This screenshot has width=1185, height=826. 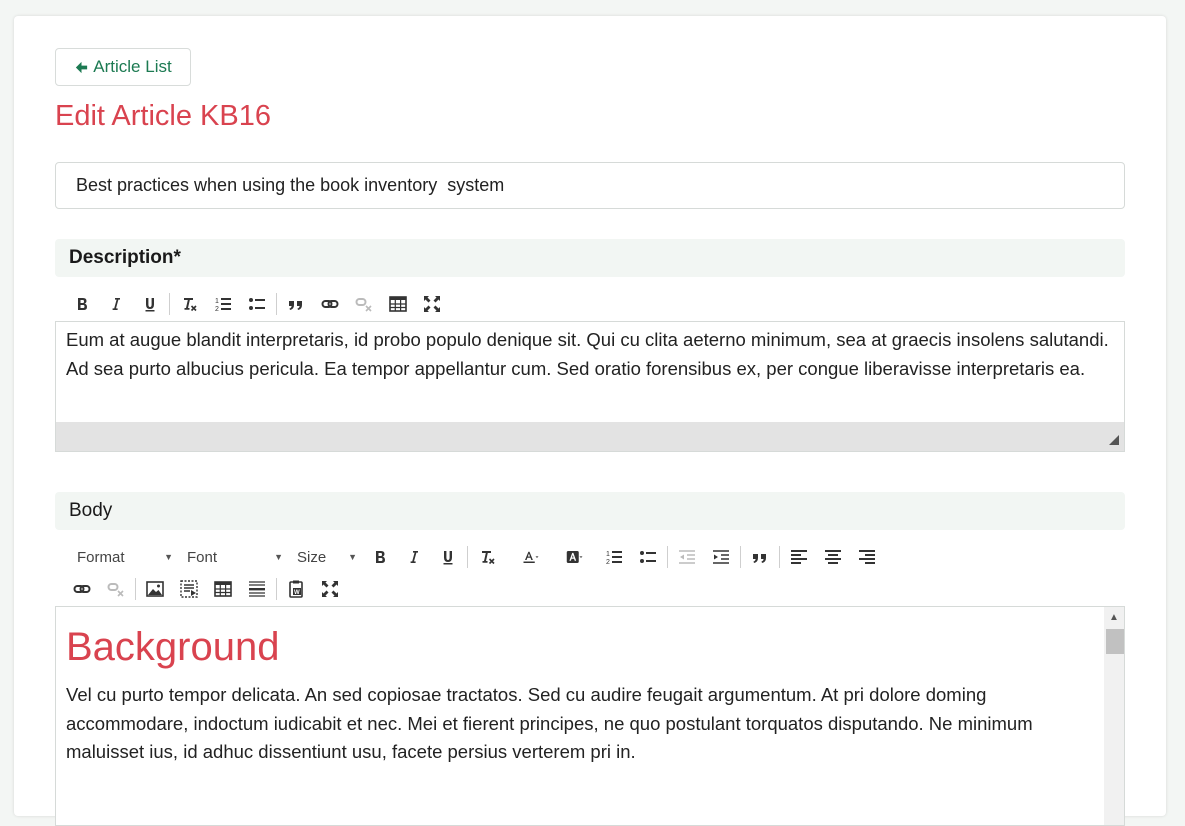 I want to click on article-list-button: Article List, so click(x=123, y=67).